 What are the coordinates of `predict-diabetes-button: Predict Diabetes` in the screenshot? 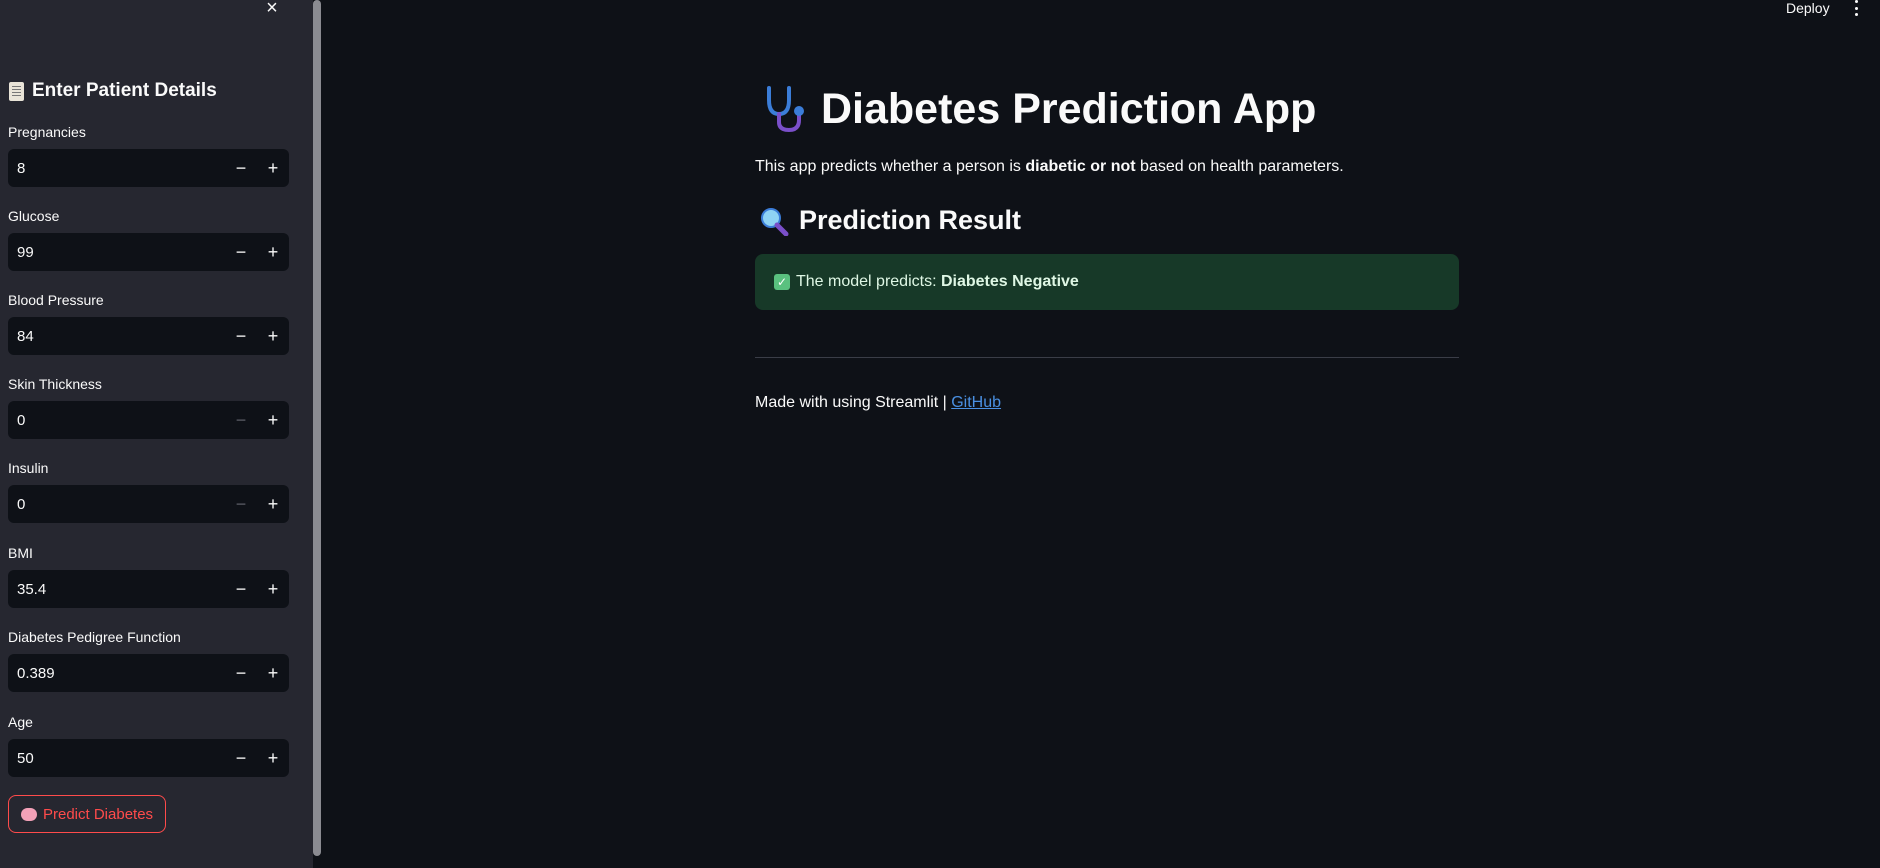 It's located at (87, 814).